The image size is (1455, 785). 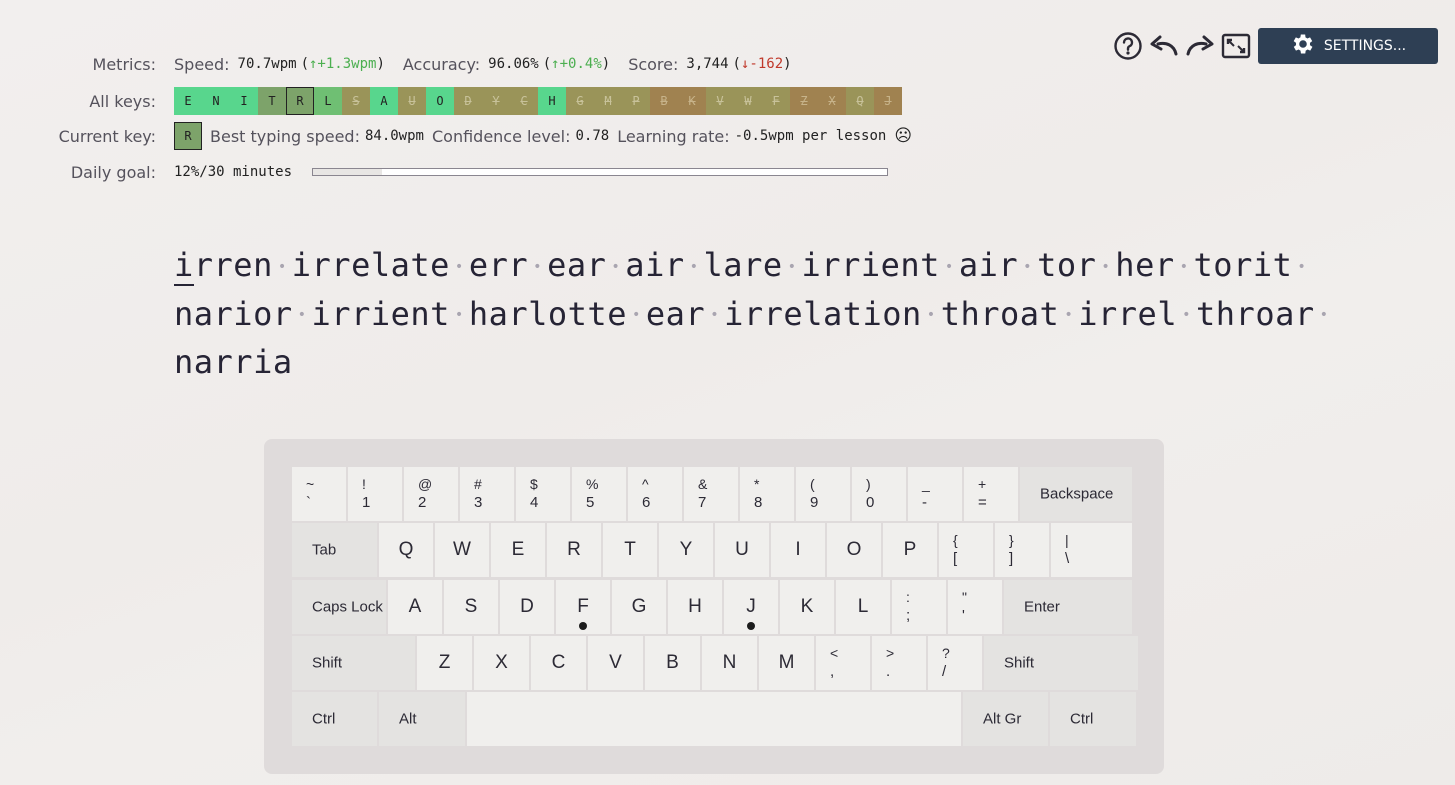 I want to click on key-letter: M, so click(x=786, y=662).